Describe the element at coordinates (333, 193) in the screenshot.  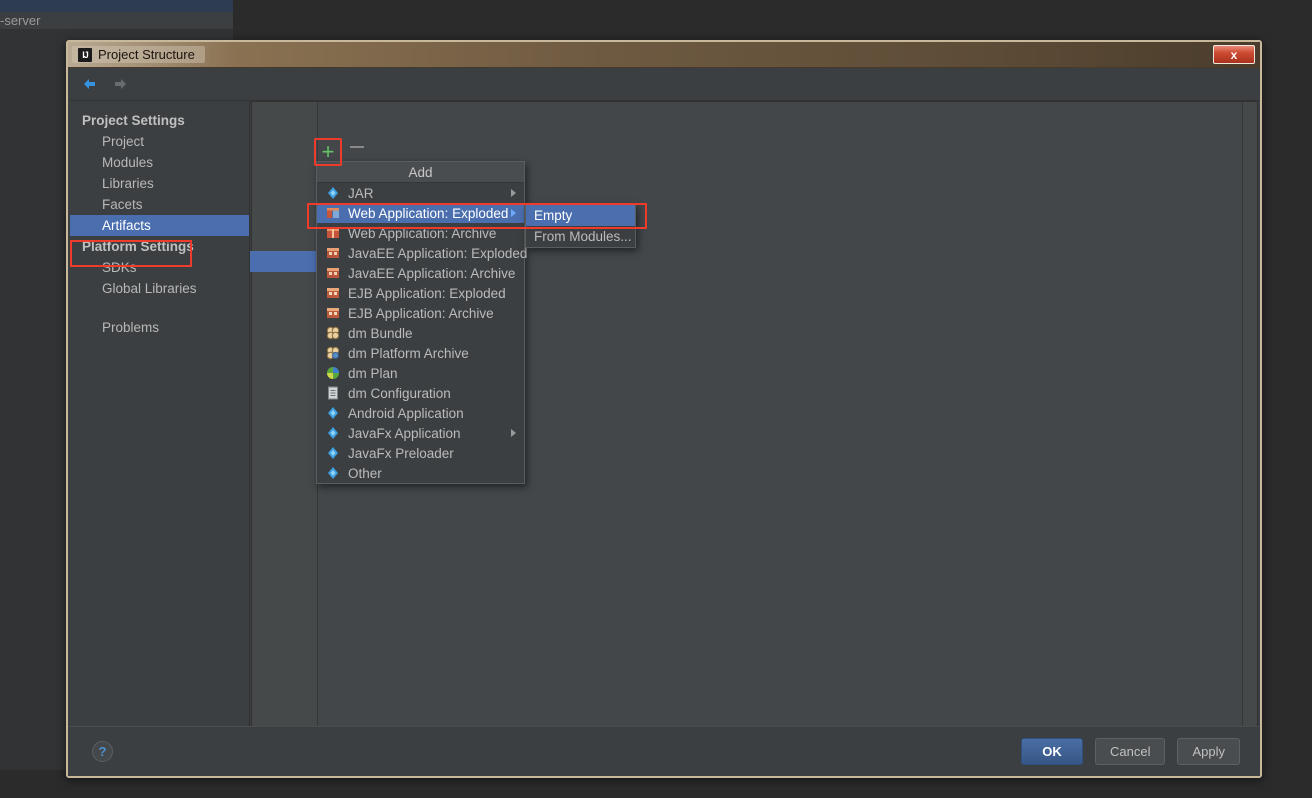
I see `jar-diamond-icon` at that location.